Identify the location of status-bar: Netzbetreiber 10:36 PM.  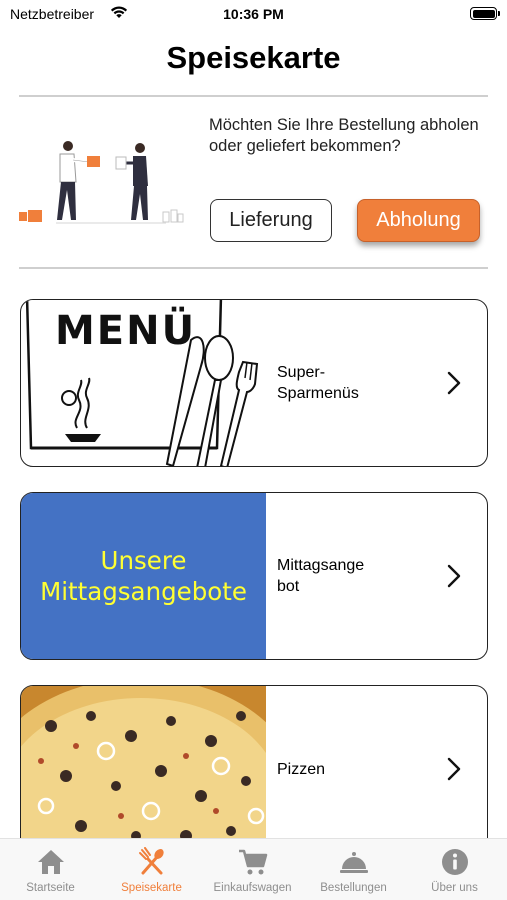
(253, 14).